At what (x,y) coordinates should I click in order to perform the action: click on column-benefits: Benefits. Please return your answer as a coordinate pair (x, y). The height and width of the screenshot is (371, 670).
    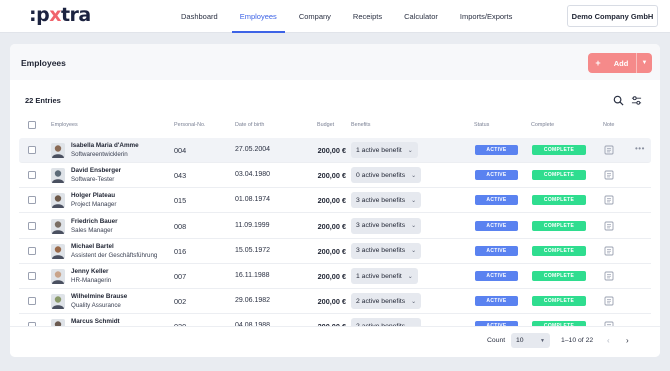
    Looking at the image, I should click on (360, 125).